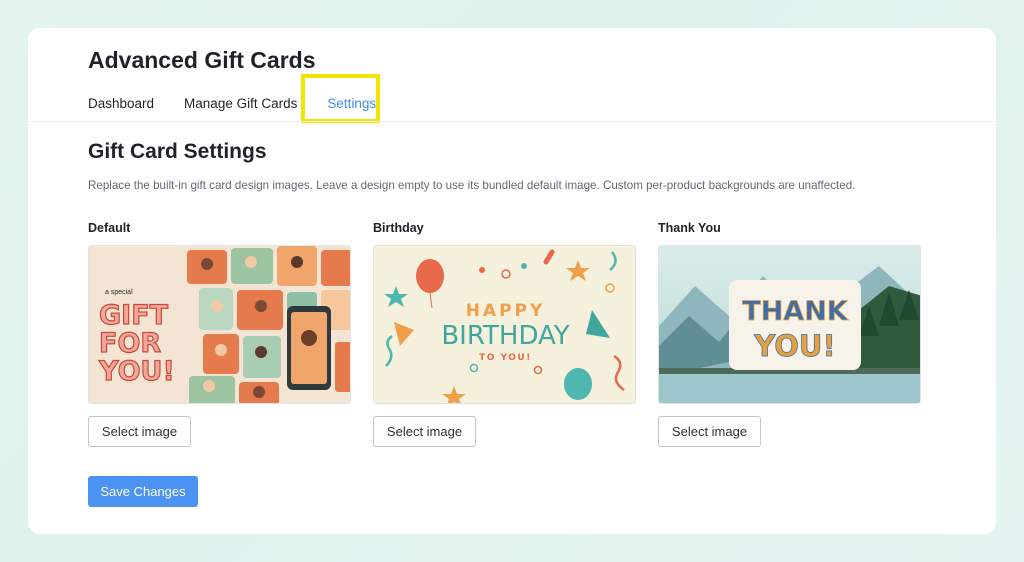 This screenshot has width=1024, height=562. I want to click on section-title: Gift Card Settings, so click(177, 151).